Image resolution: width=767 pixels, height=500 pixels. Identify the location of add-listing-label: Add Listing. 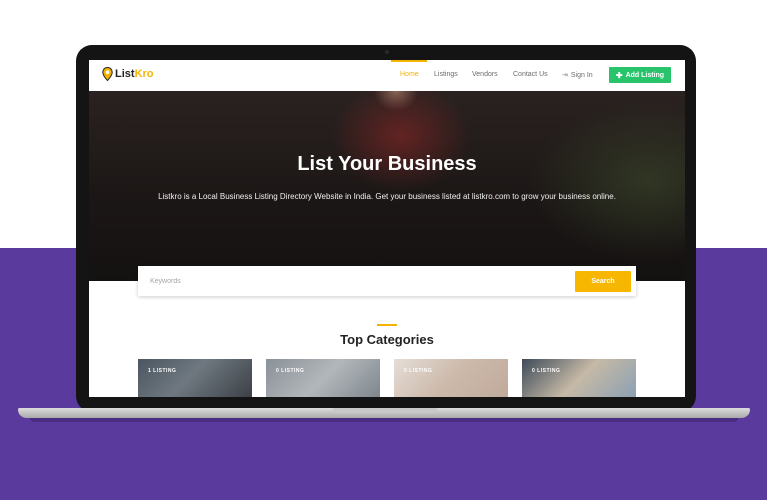
(645, 75).